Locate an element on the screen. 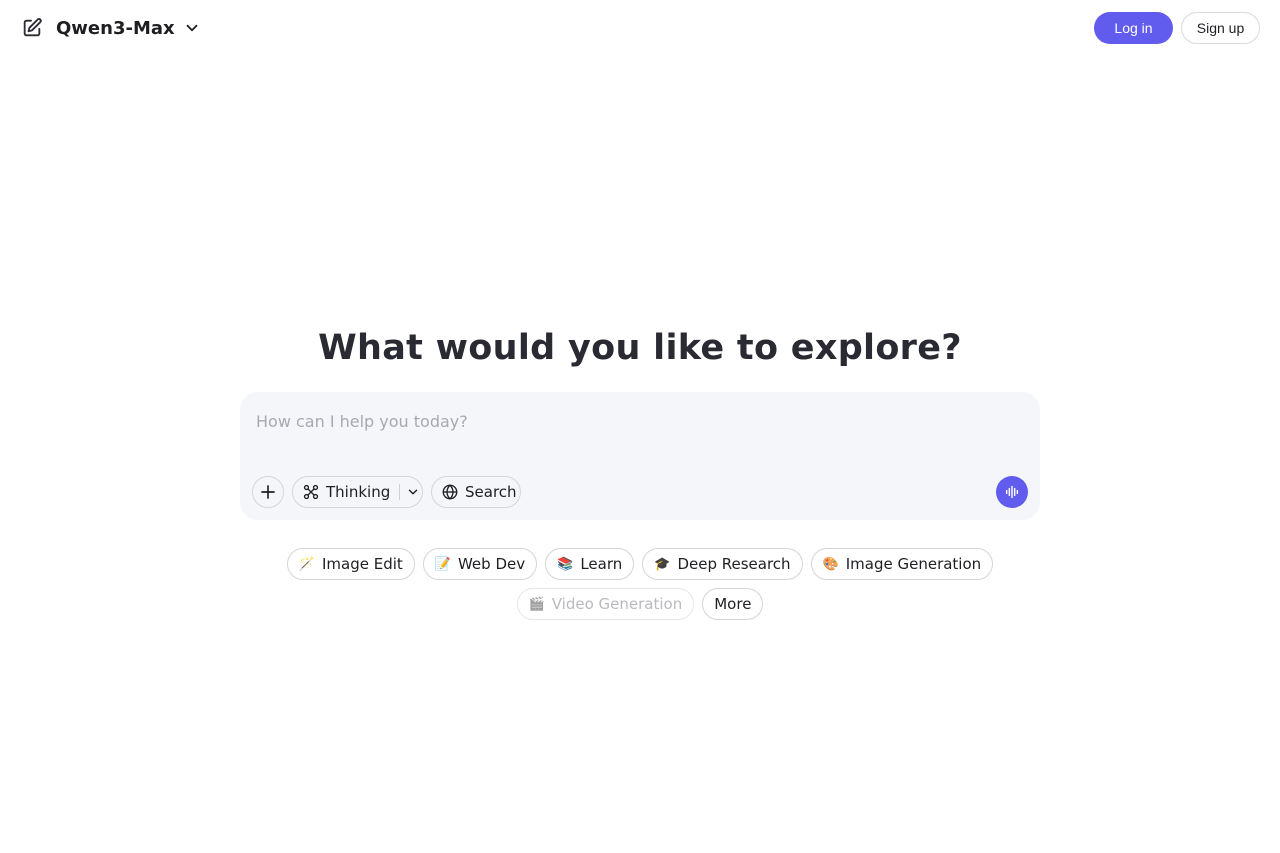  chip-label: Video Generation is located at coordinates (617, 604).